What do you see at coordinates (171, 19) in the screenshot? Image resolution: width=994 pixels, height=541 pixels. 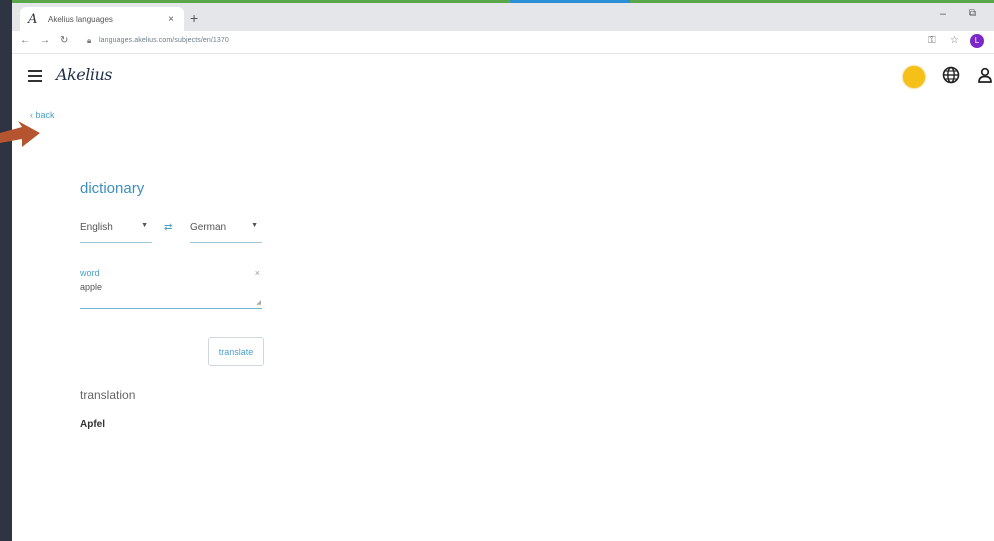 I see `tab-close-icon: ×` at bounding box center [171, 19].